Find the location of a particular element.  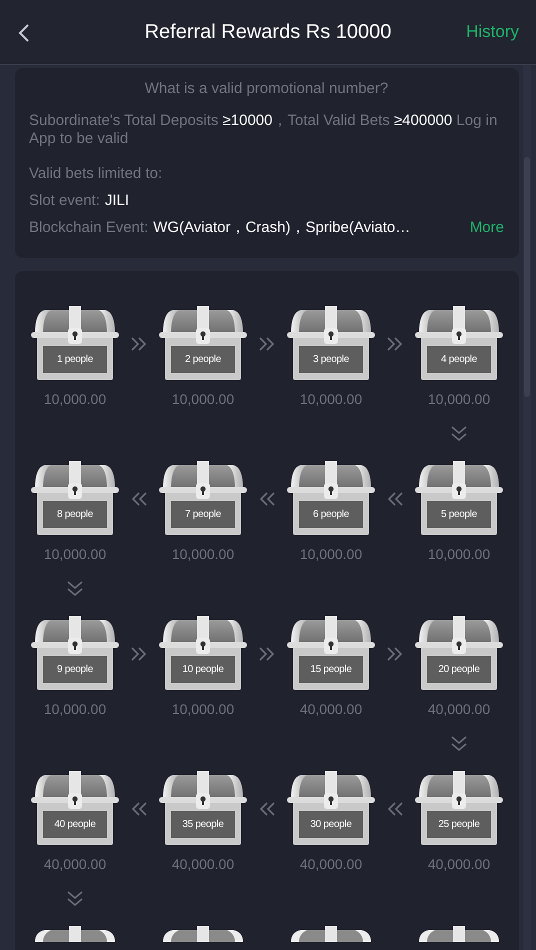

people-count: 5 people is located at coordinates (459, 514).